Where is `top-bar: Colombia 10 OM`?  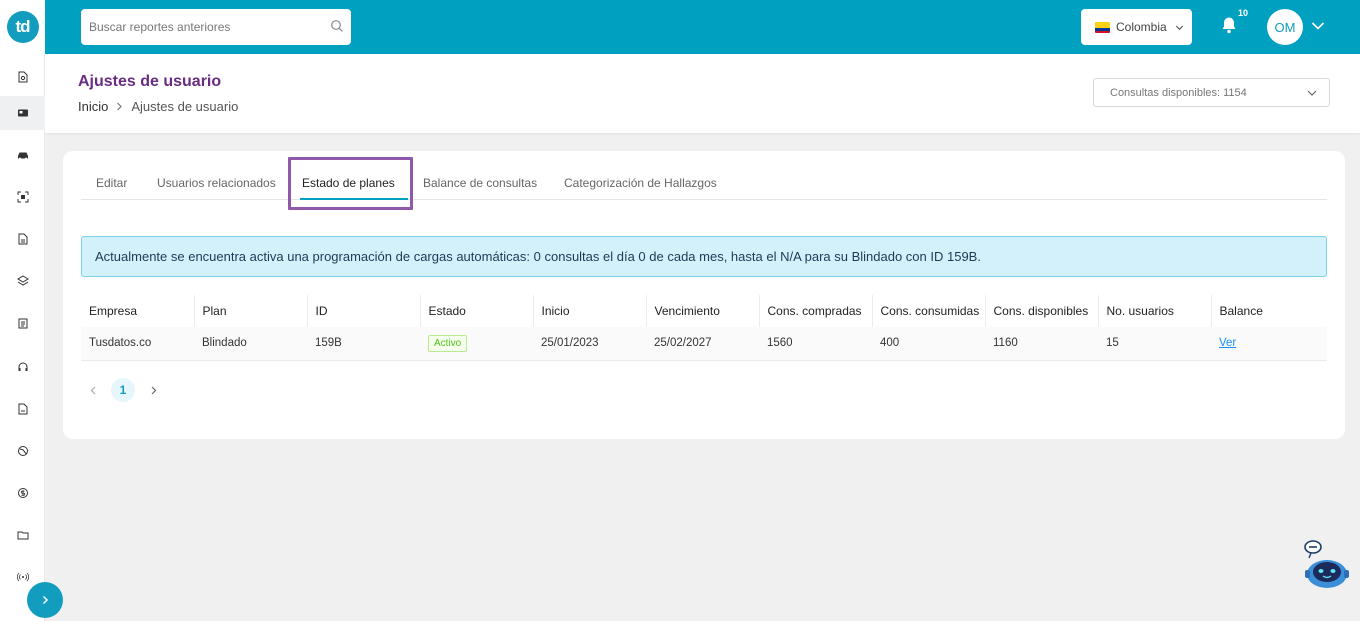 top-bar: Colombia 10 OM is located at coordinates (702, 27).